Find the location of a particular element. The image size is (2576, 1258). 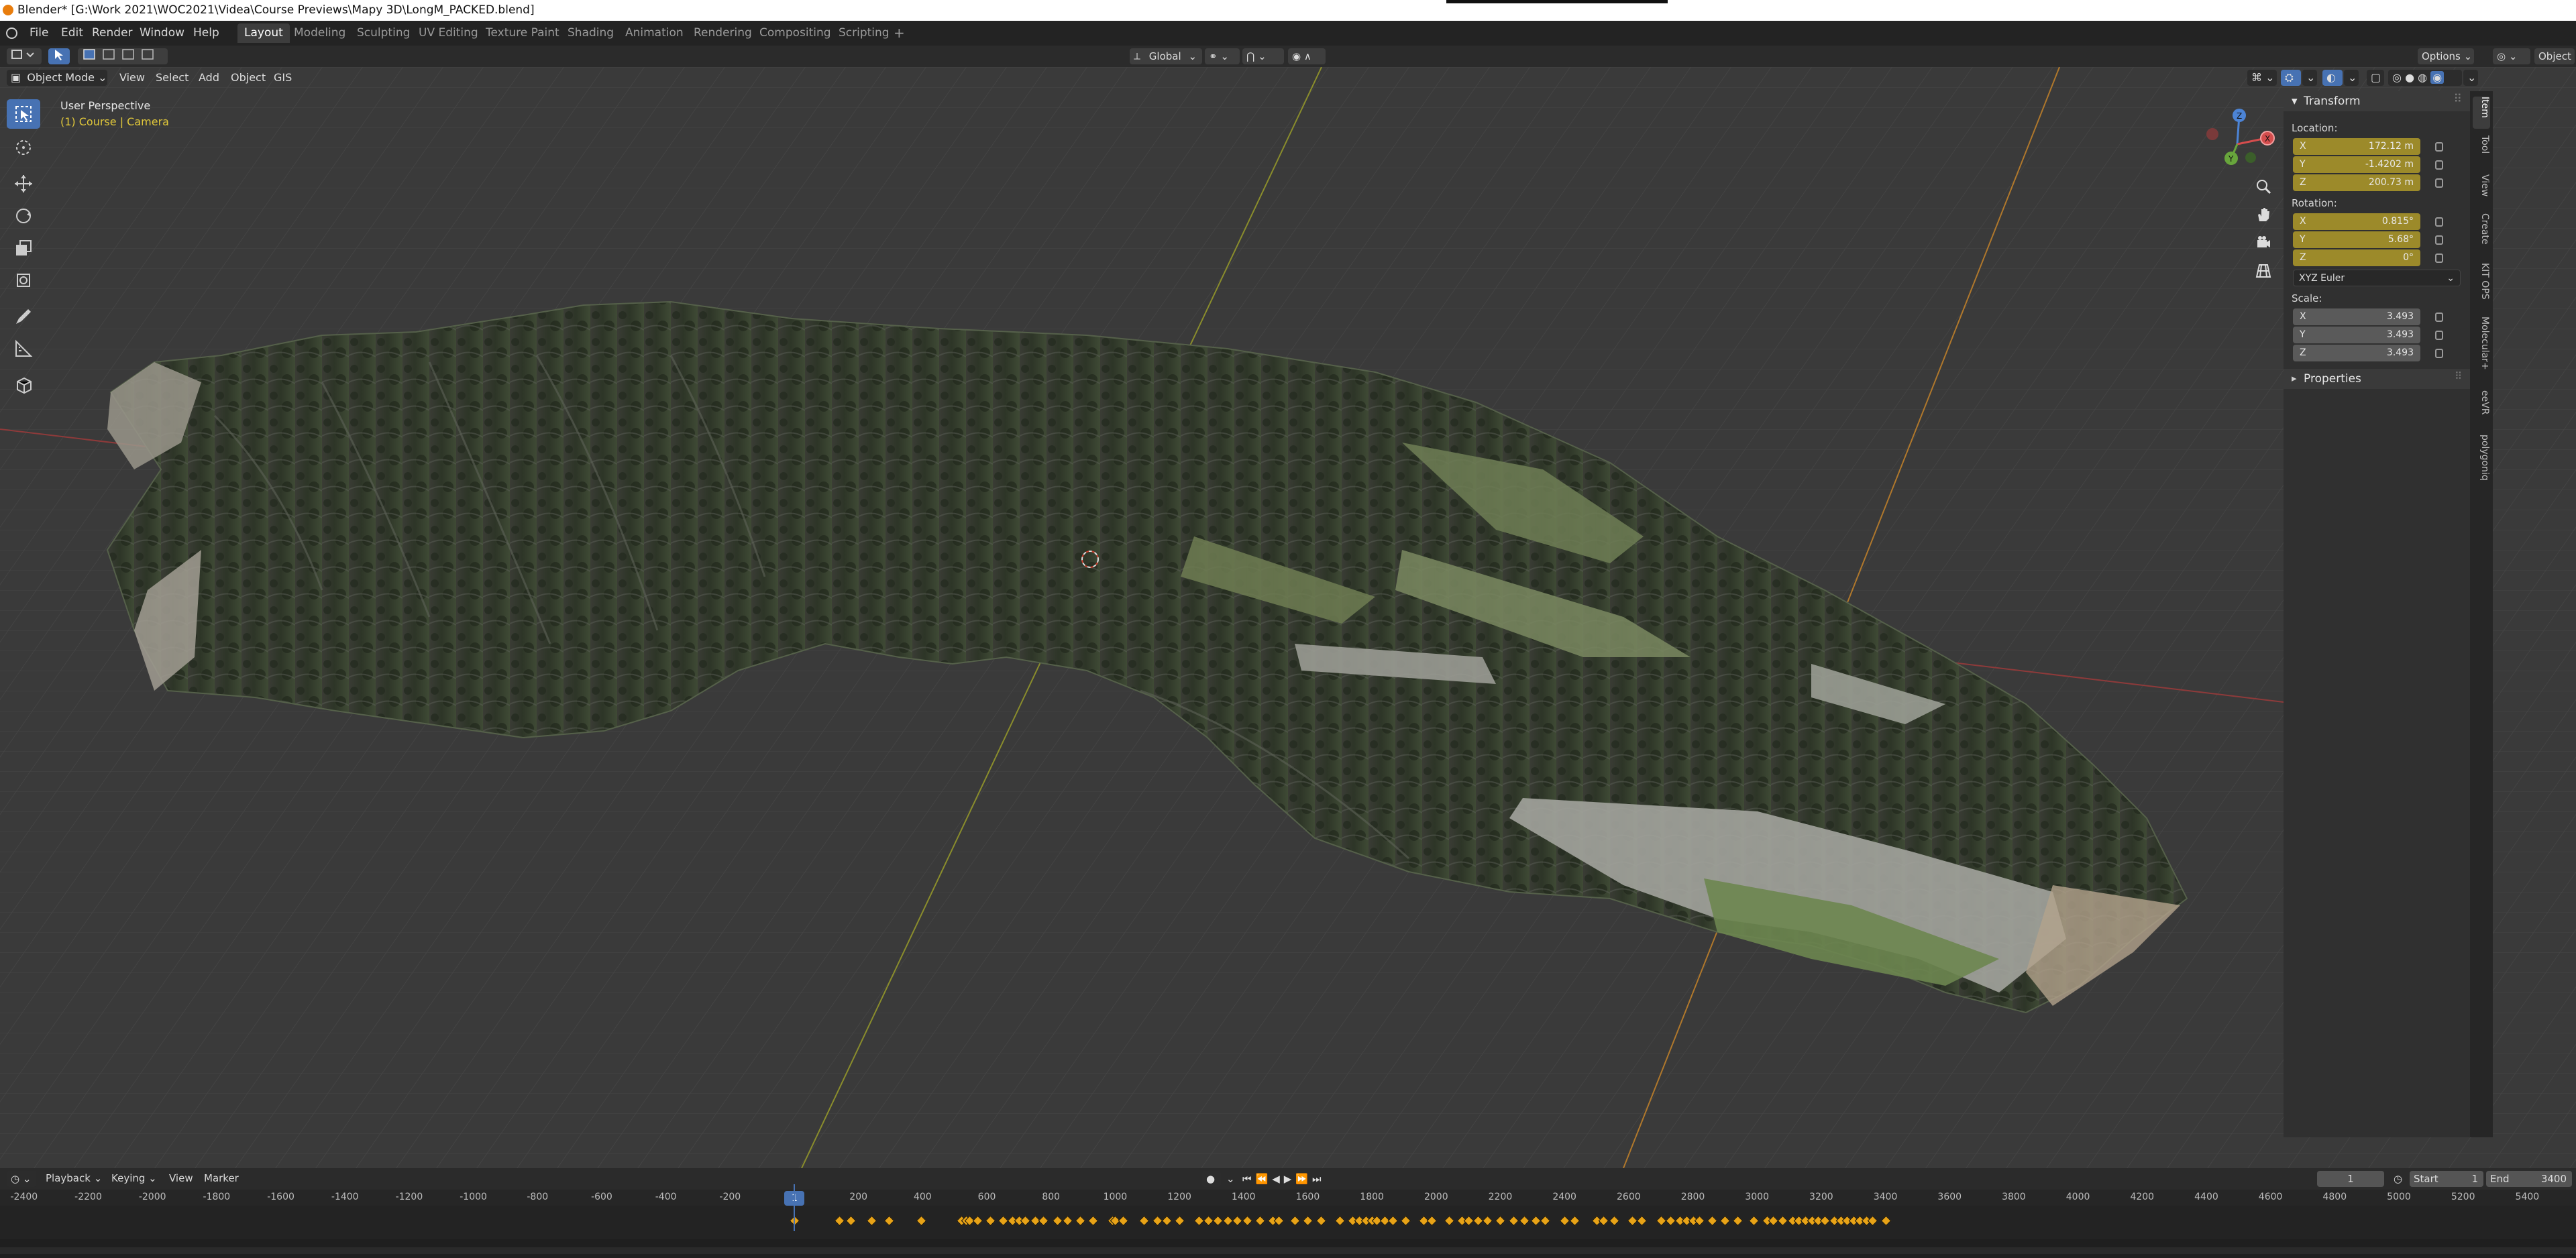

cursor-tool-icon is located at coordinates (23, 147).